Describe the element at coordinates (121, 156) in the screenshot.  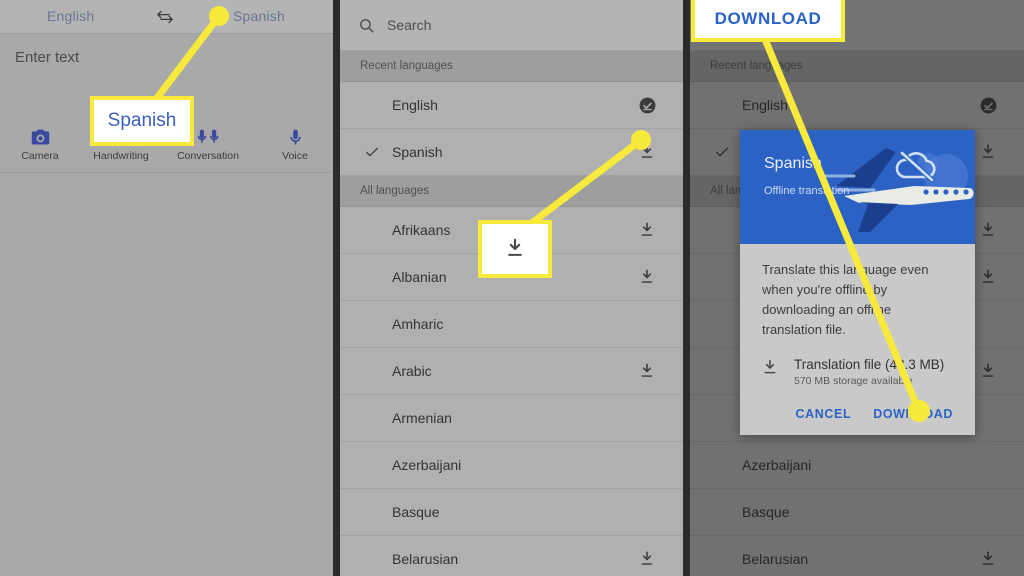
I see `tool-label: Handwriting` at that location.